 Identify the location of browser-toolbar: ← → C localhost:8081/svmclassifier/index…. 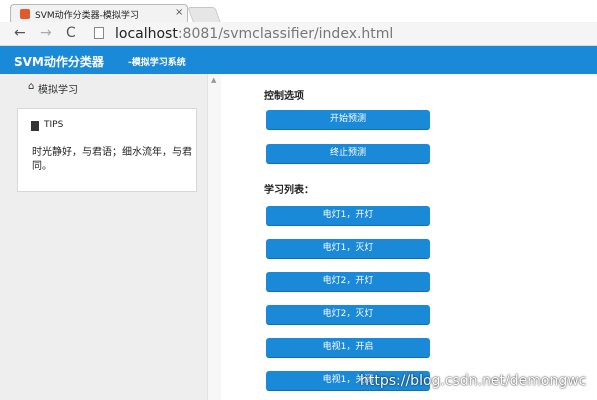
(298, 34).